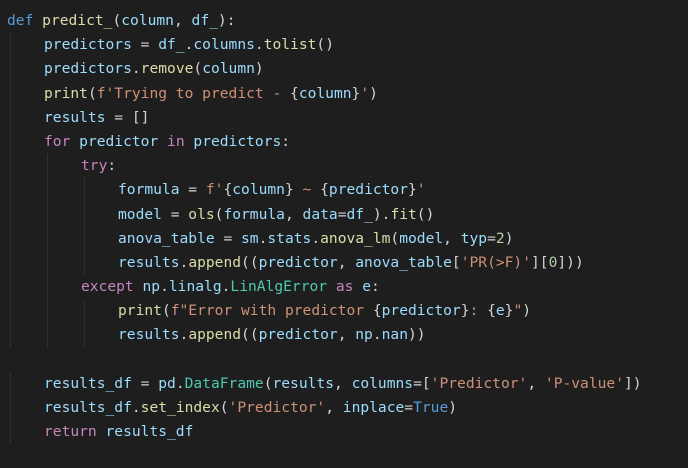 The image size is (688, 468). I want to click on code-line: predictors = df_.columns.tolist(), so click(344, 45).